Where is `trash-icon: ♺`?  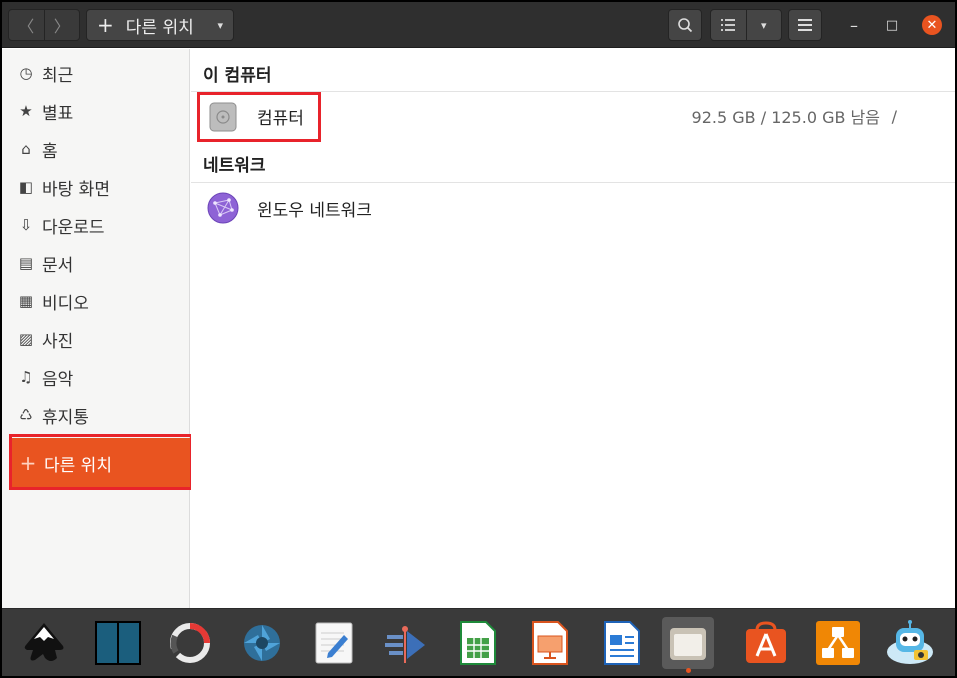
trash-icon: ♺ is located at coordinates (26, 415).